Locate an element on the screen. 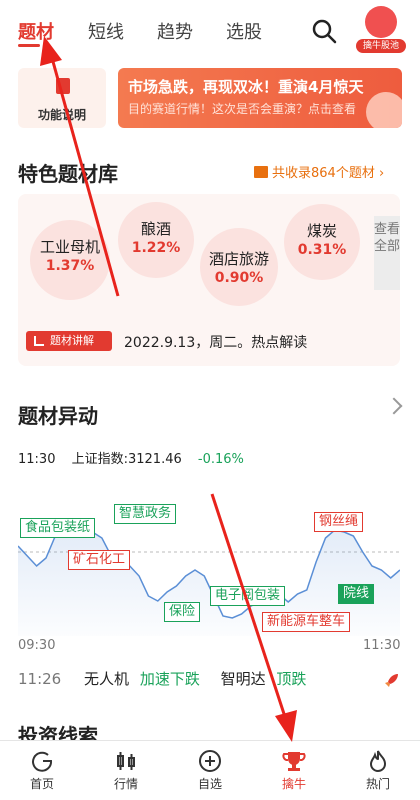 Image resolution: width=420 pixels, height=800 pixels. function-card-label: 功能说明 is located at coordinates (61, 115).